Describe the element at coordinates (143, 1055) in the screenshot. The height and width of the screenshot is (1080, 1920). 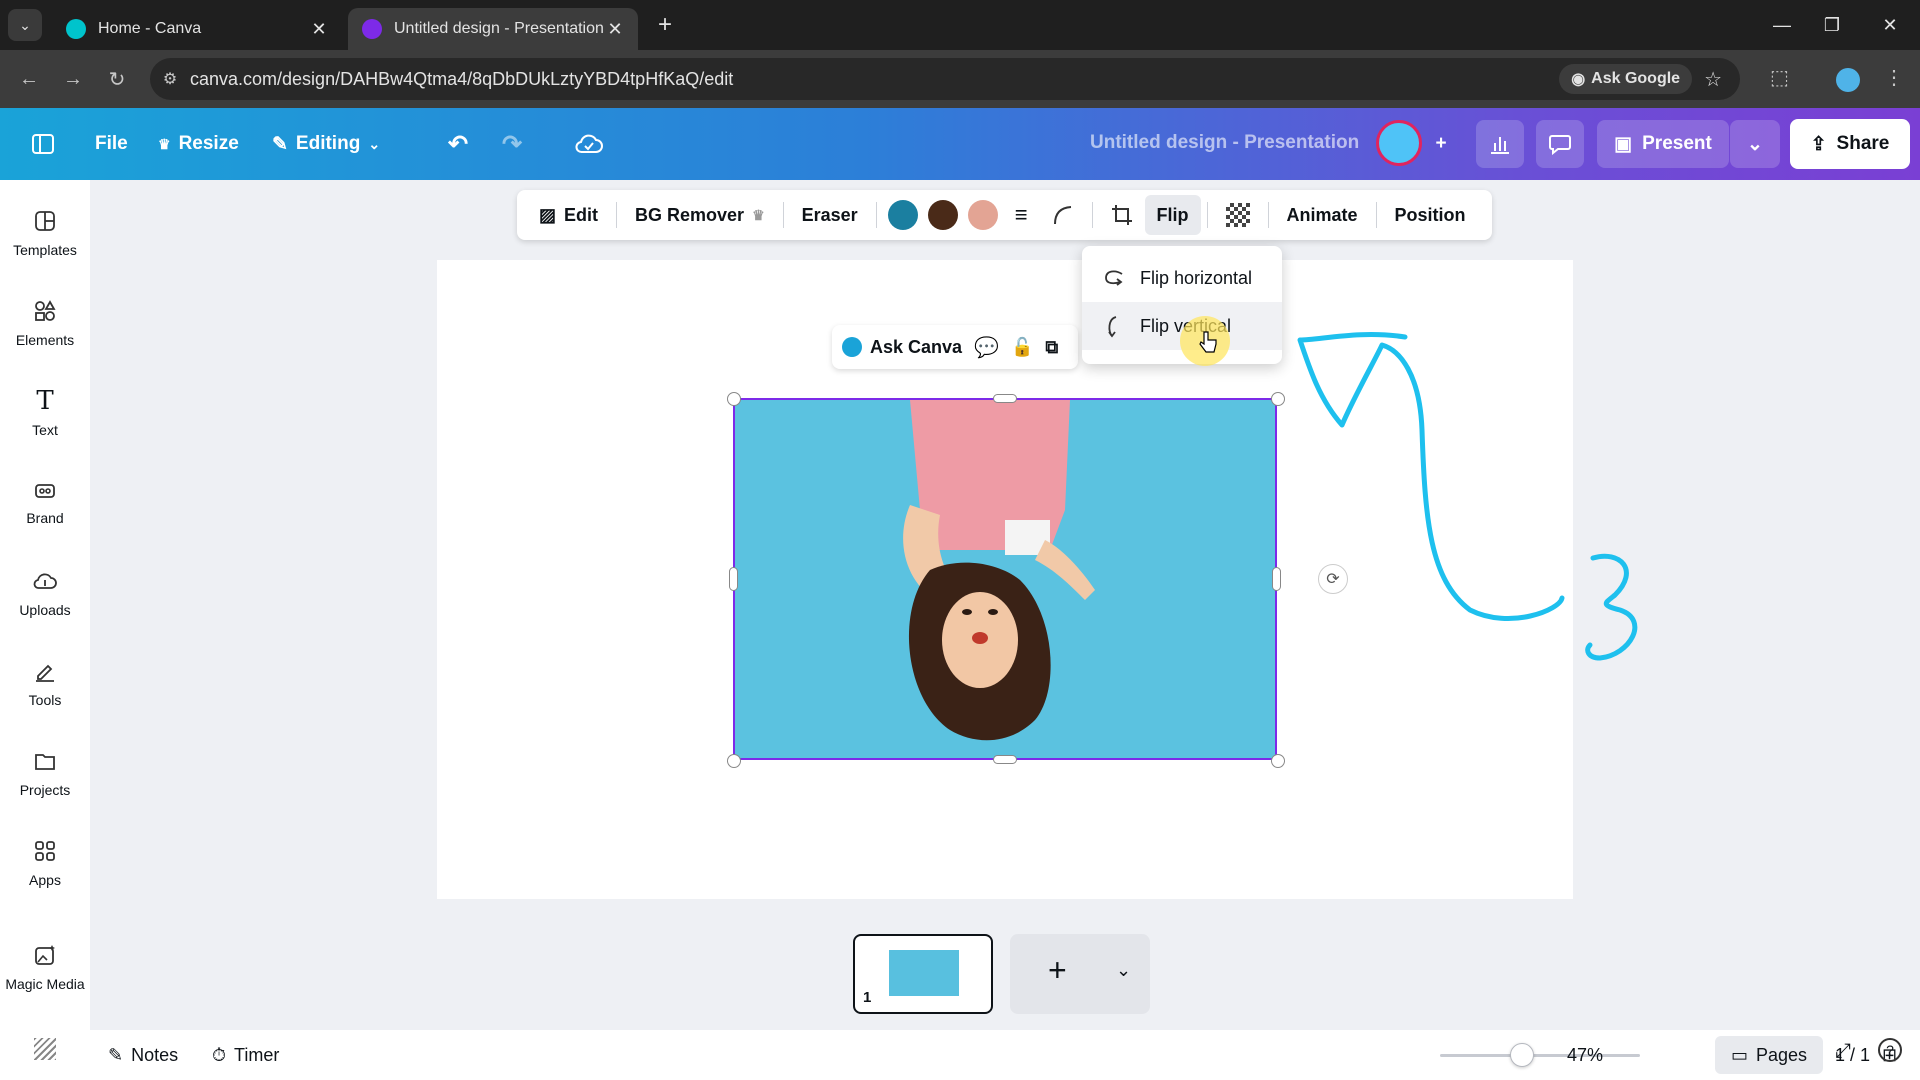
I see `notes-button: ✎ Notes` at that location.